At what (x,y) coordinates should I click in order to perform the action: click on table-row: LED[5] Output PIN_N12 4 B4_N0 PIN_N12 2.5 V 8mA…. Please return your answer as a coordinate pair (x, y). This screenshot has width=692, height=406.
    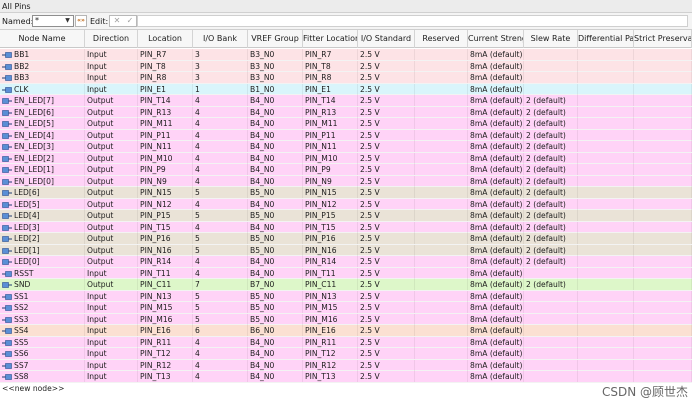
    Looking at the image, I should click on (346, 204).